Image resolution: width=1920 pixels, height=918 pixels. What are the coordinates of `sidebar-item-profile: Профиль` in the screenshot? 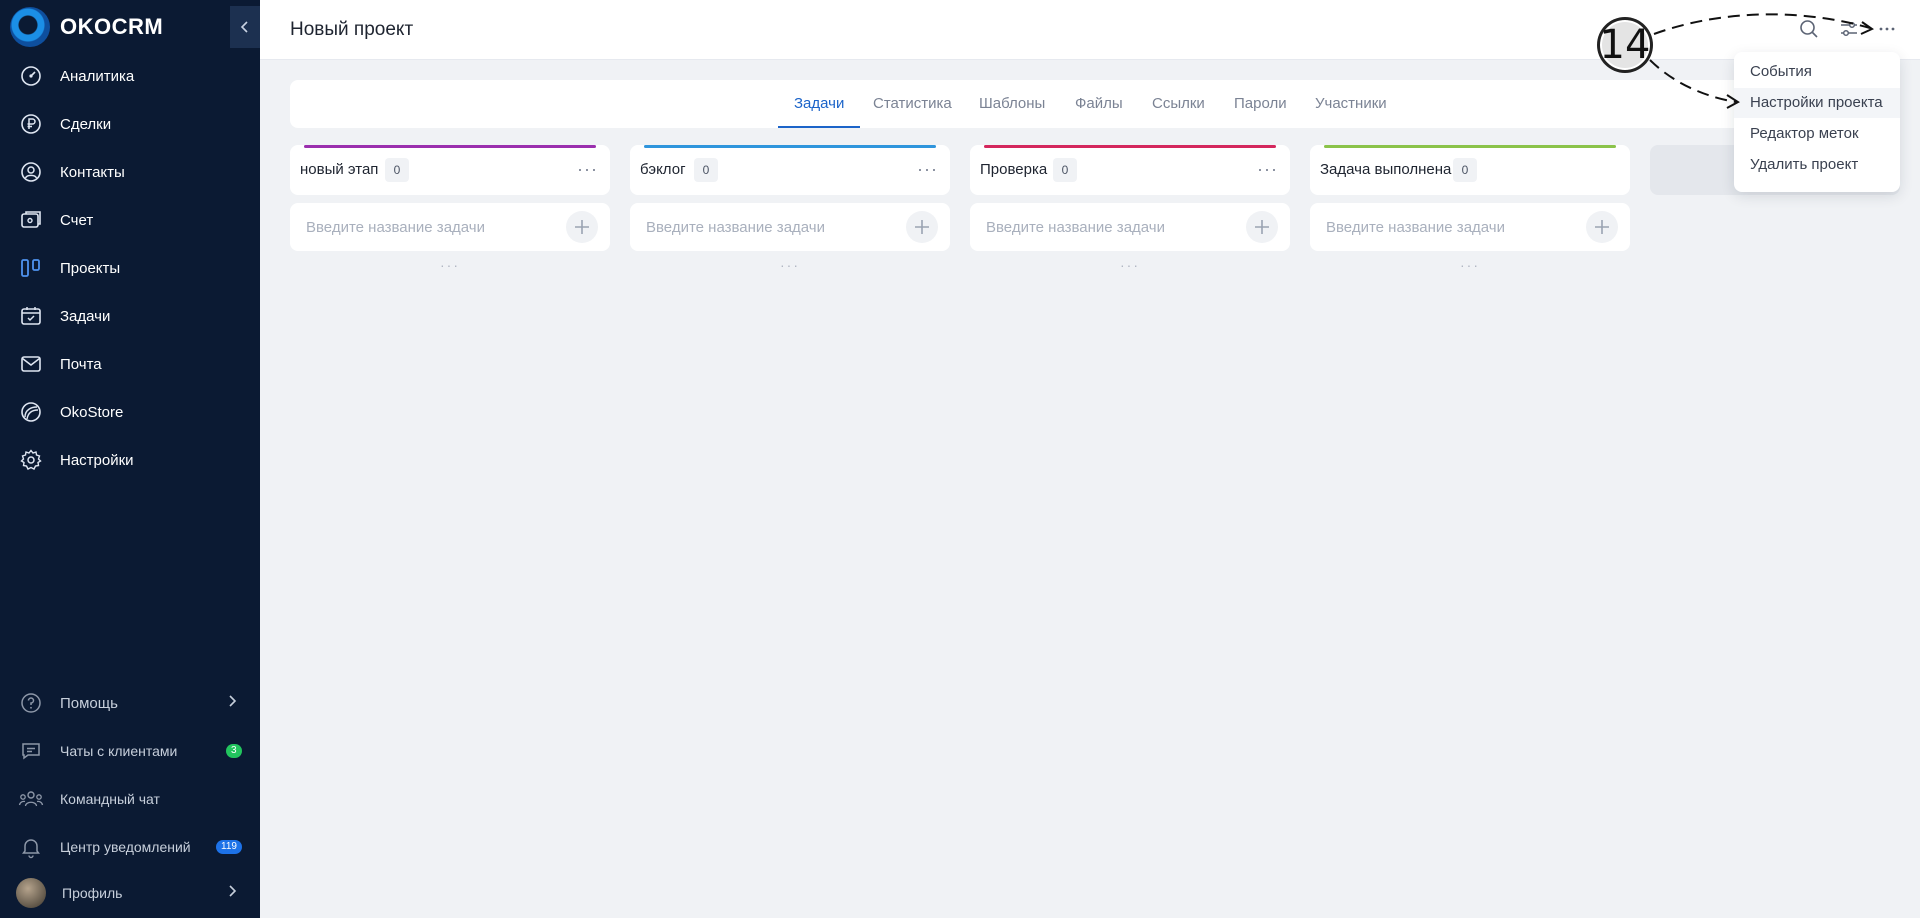 It's located at (130, 893).